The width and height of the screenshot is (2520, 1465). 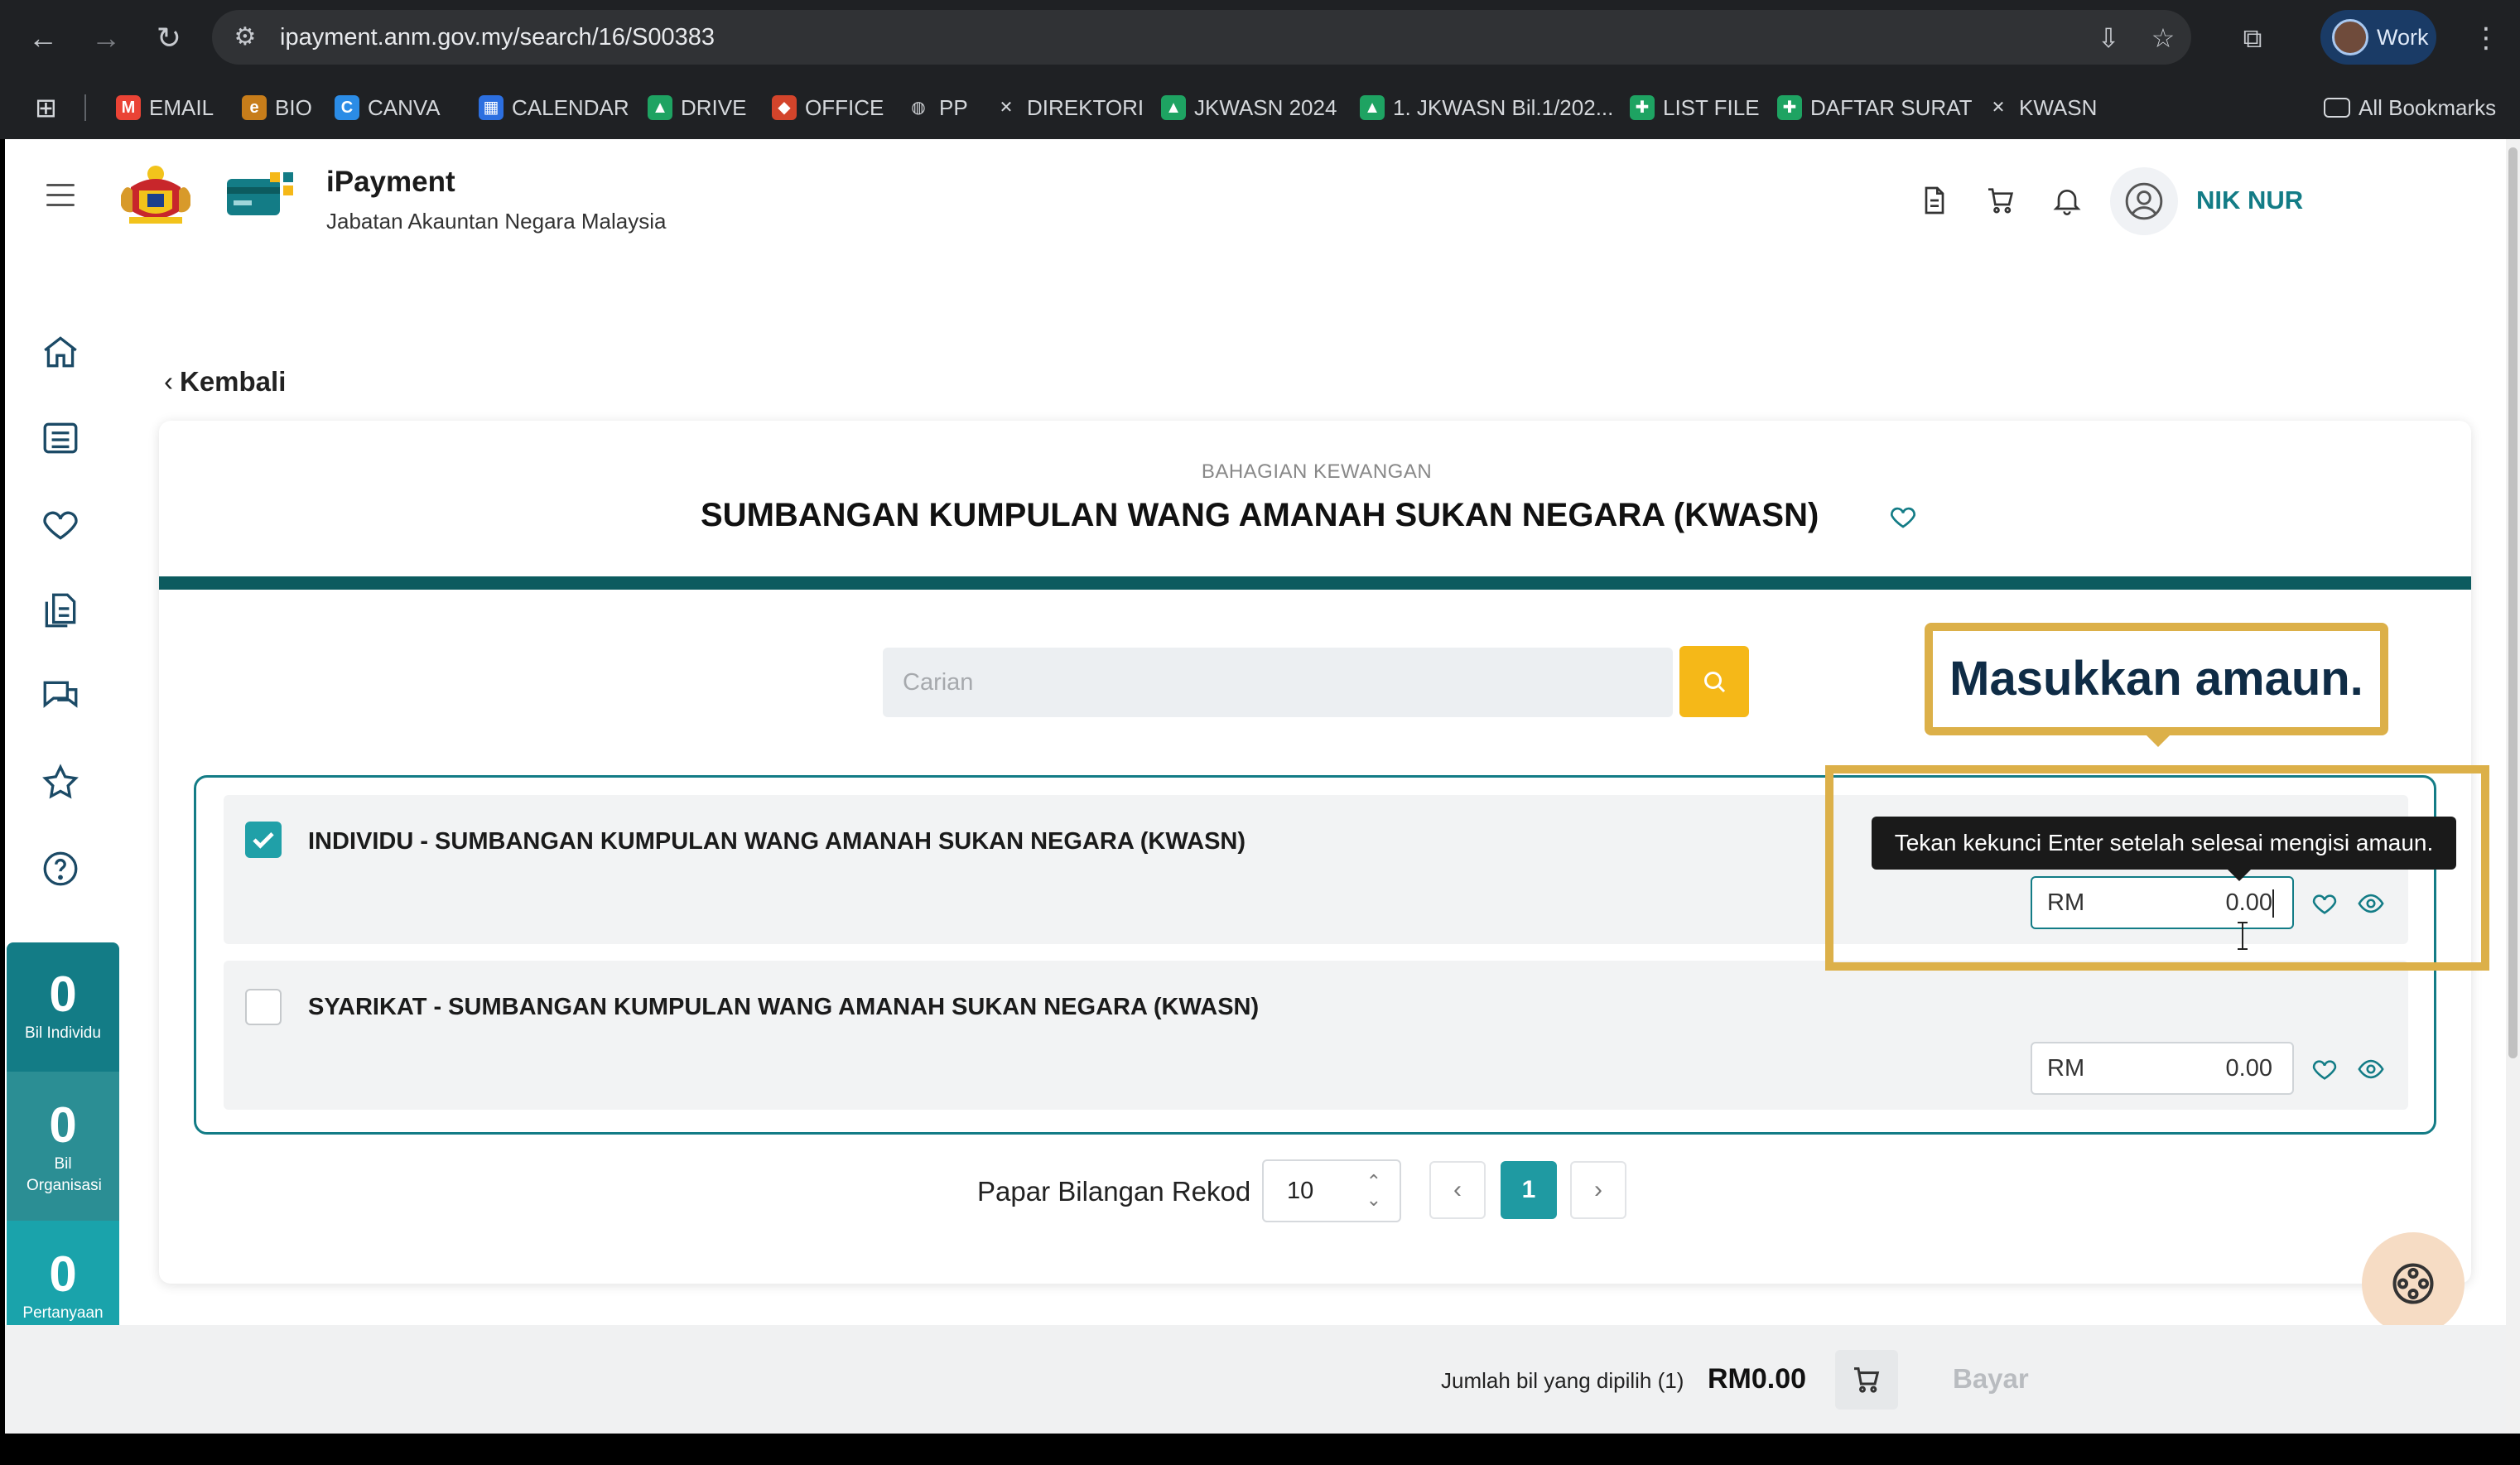 What do you see at coordinates (1457, 1190) in the screenshot?
I see `prev-page-button: ‹` at bounding box center [1457, 1190].